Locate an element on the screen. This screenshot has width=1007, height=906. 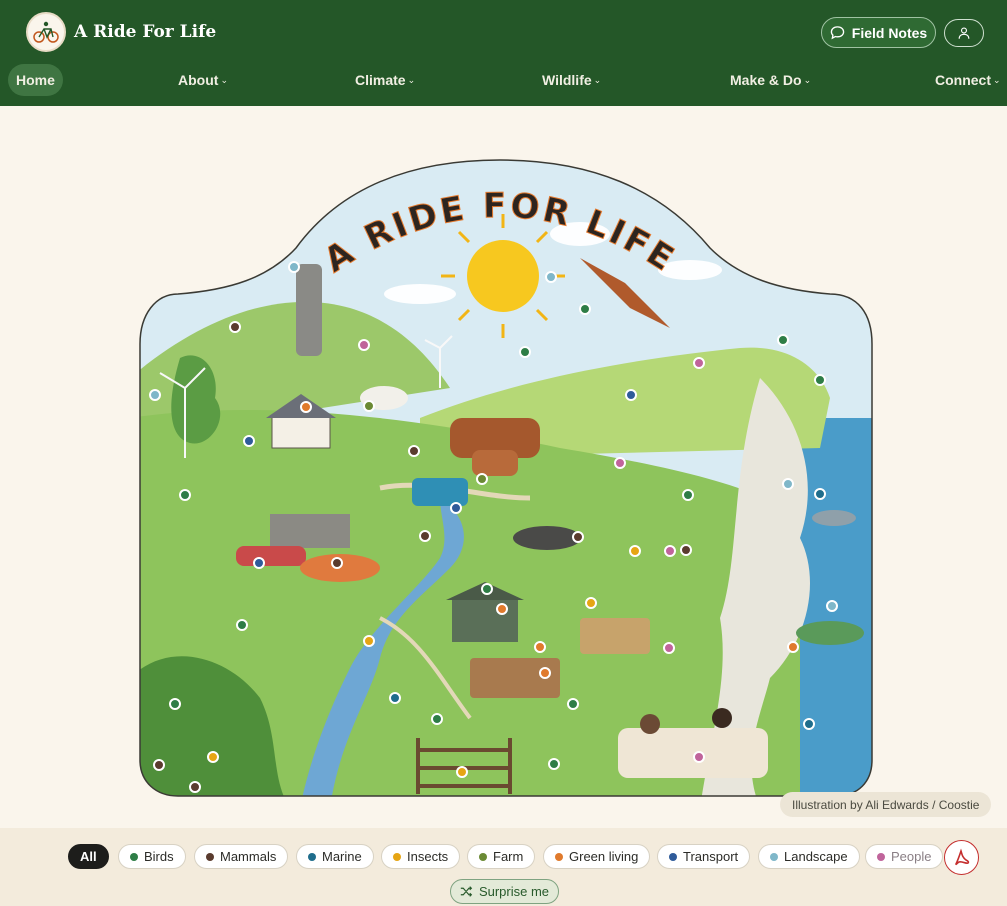
account-button is located at coordinates (964, 33).